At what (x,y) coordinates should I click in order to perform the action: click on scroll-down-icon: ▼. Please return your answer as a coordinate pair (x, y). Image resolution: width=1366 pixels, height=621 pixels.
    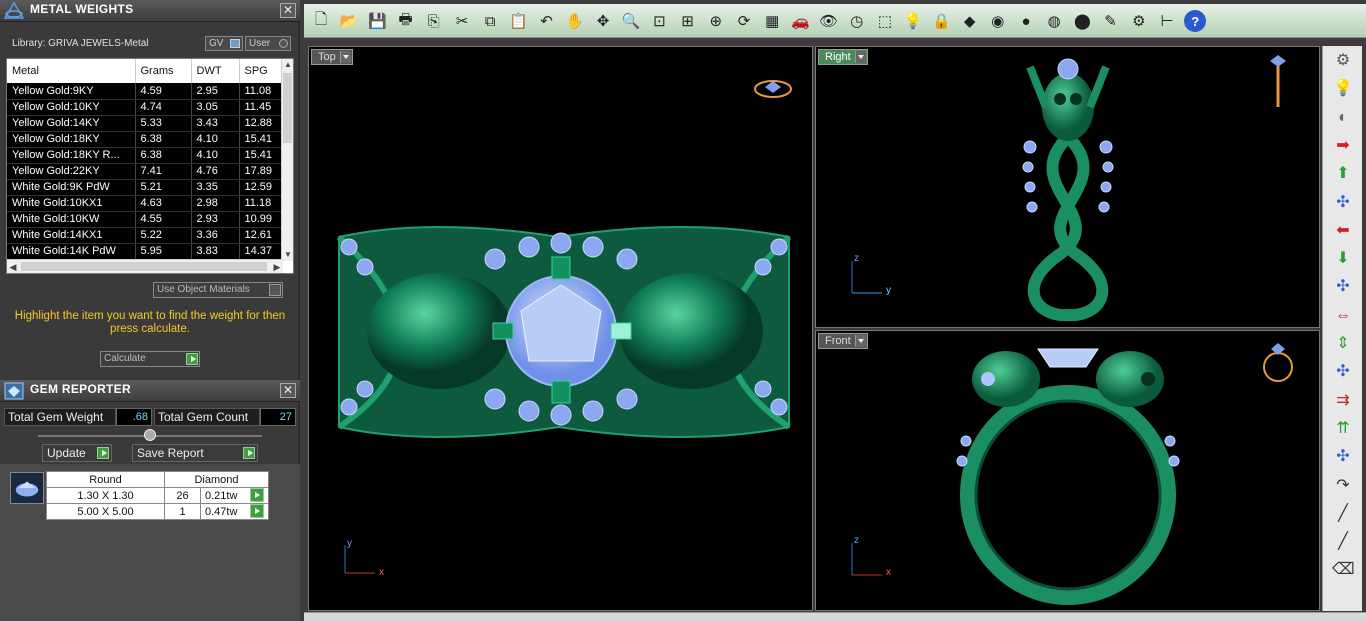
    Looking at the image, I should click on (287, 255).